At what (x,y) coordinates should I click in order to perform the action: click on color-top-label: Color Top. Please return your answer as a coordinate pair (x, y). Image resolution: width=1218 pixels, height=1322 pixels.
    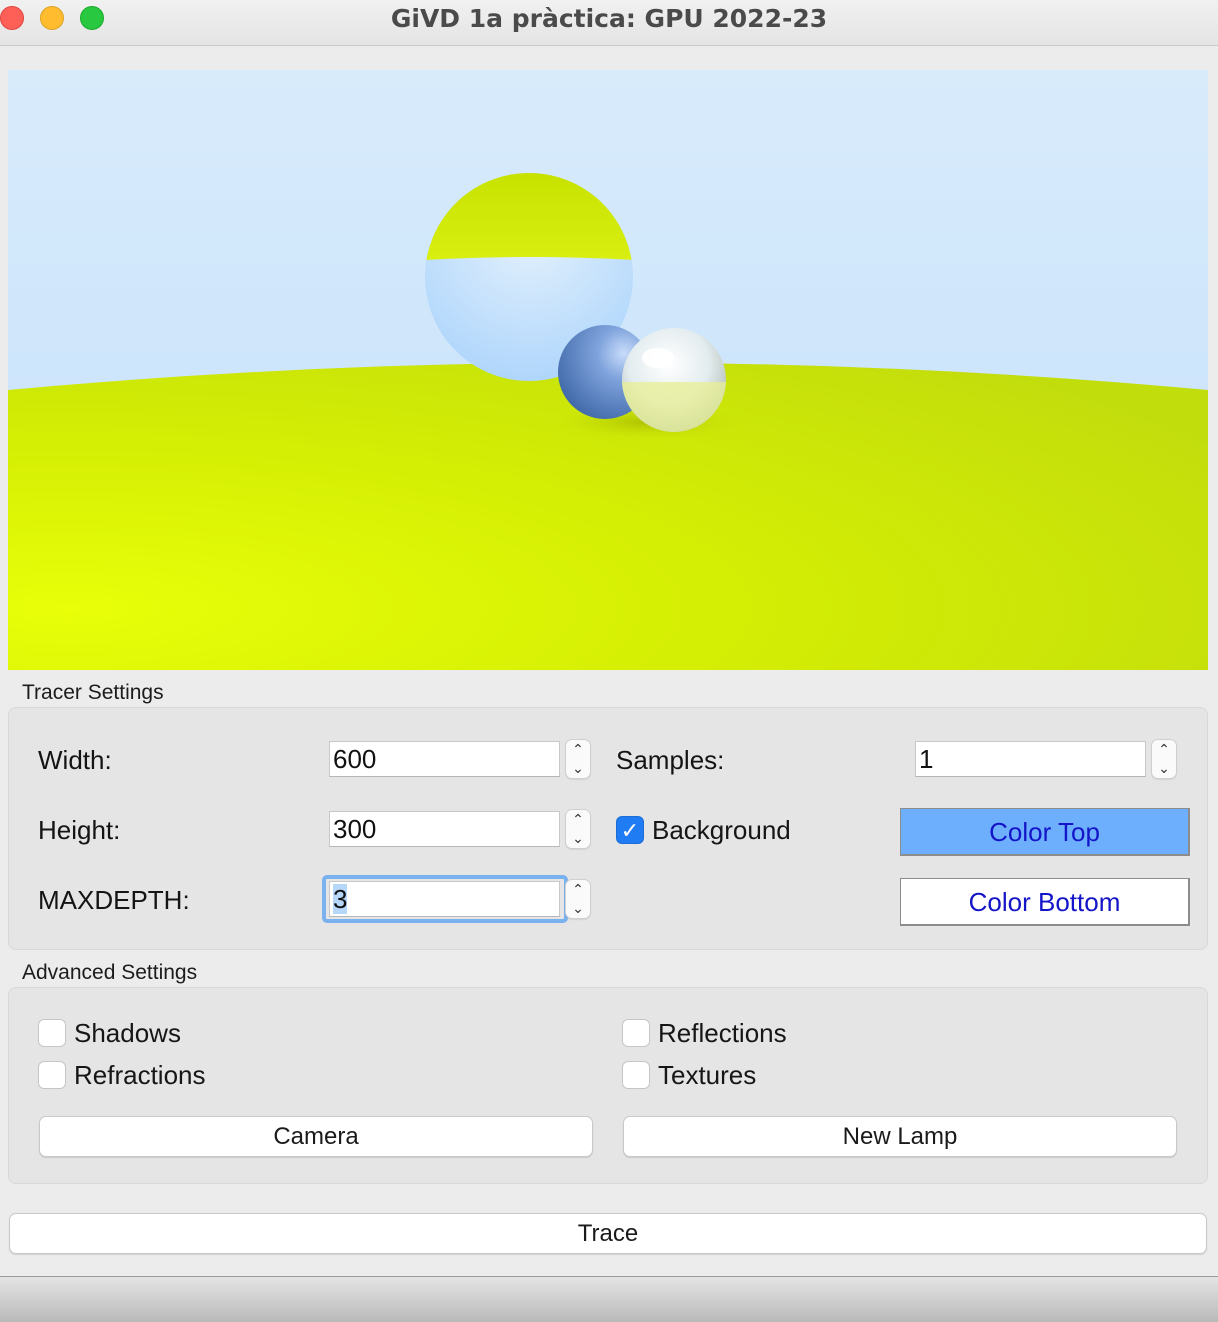
    Looking at the image, I should click on (1044, 832).